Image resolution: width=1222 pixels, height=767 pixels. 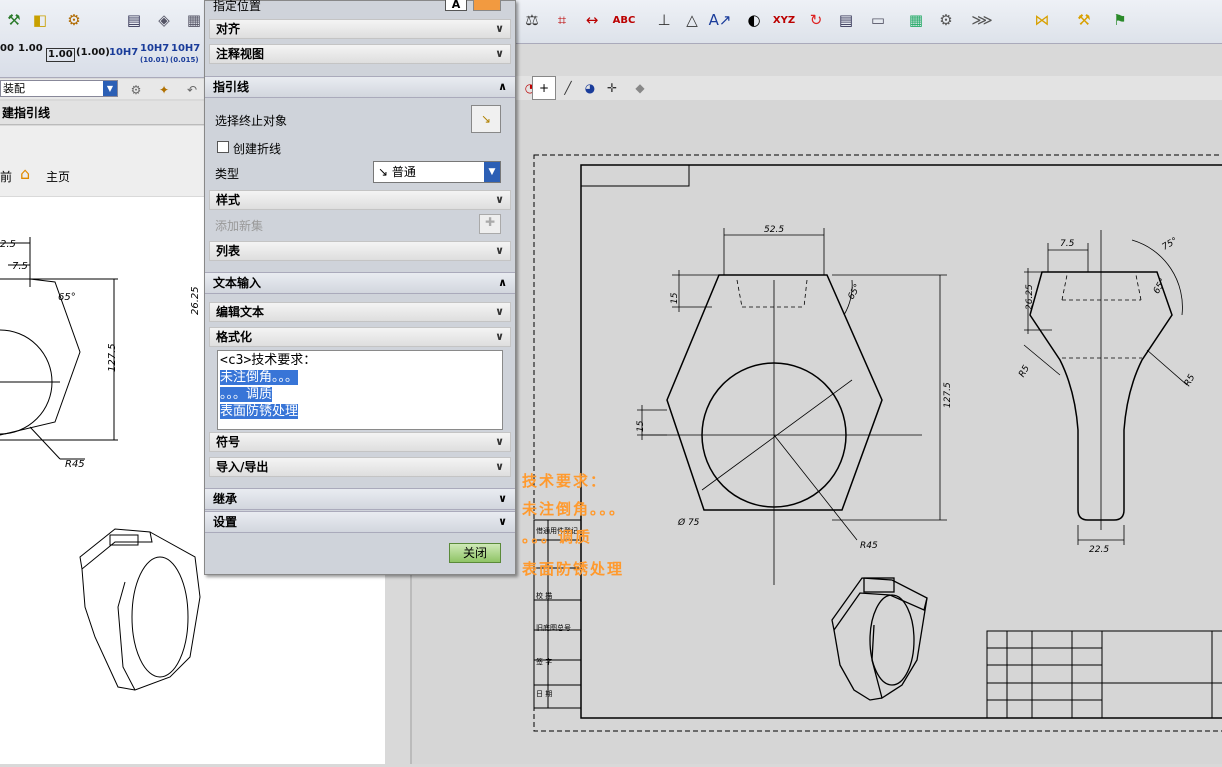 I want to click on add-set-label: 添加新集, so click(x=239, y=226).